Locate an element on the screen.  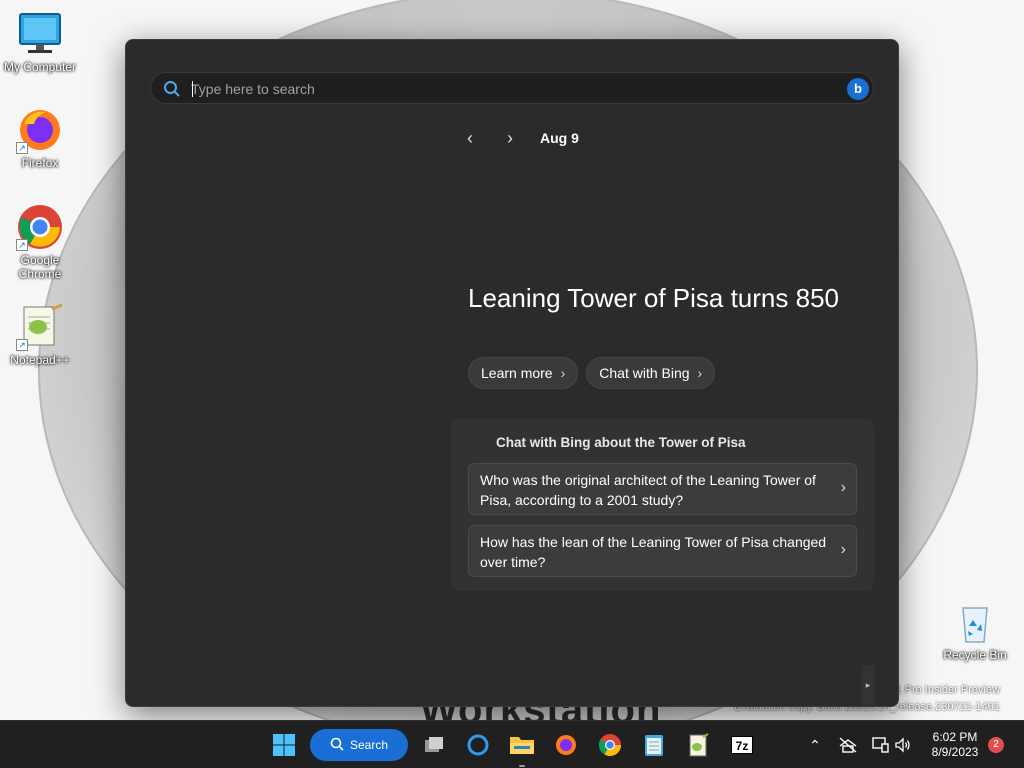
desktop-icon-label: Notepad++ is located at coordinates (40, 360).